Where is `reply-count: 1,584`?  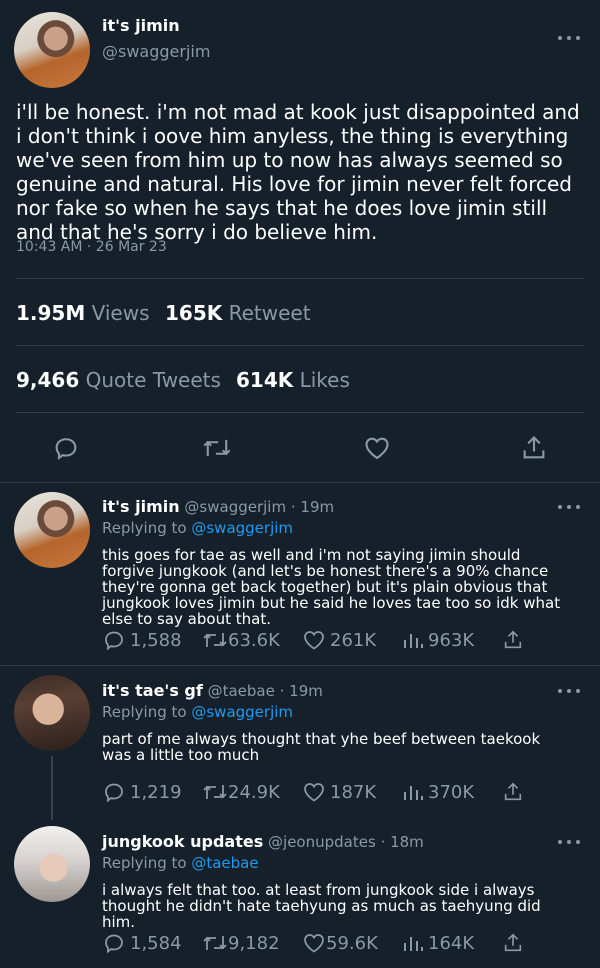 reply-count: 1,584 is located at coordinates (156, 943).